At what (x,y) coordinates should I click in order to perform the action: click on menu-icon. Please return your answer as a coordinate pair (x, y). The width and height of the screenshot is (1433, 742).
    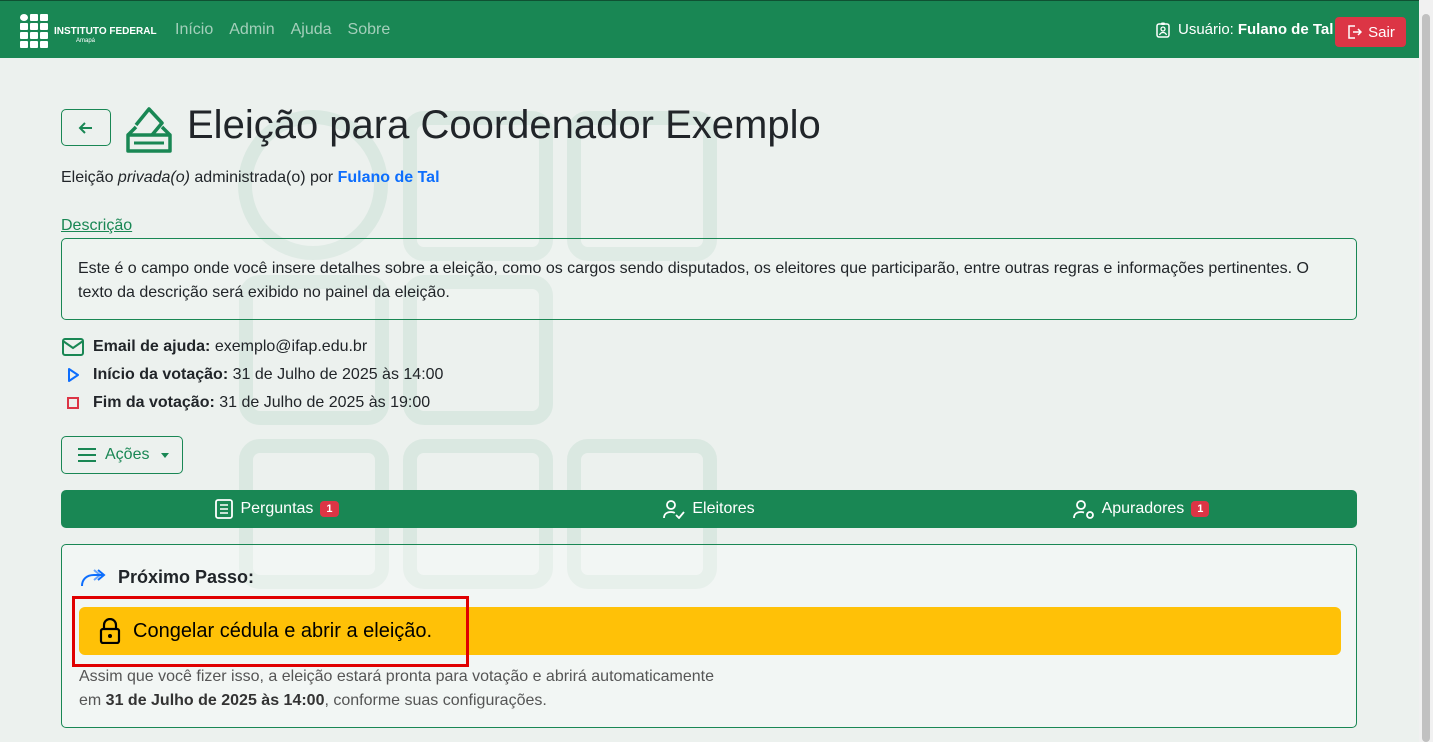
    Looking at the image, I should click on (87, 455).